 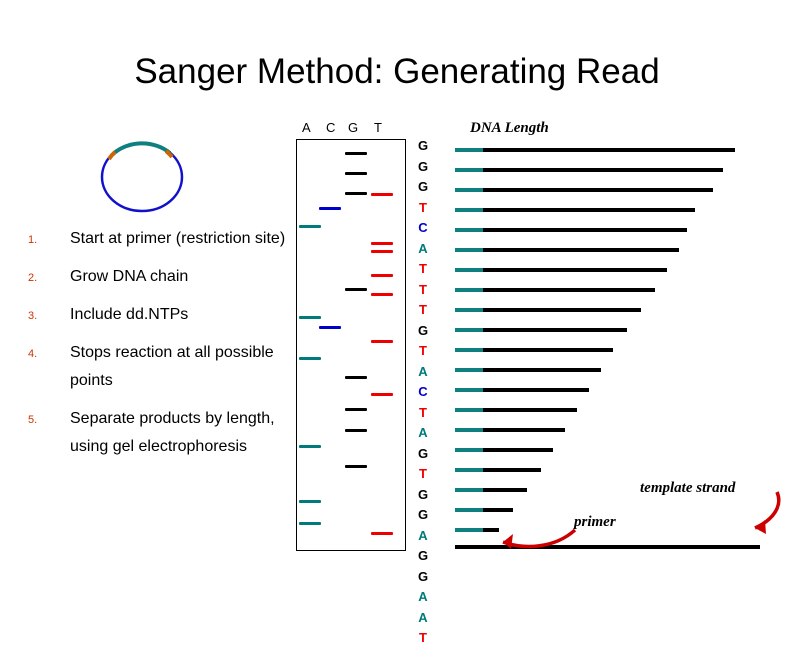 I want to click on plasmid-marker-right, so click(x=169, y=154).